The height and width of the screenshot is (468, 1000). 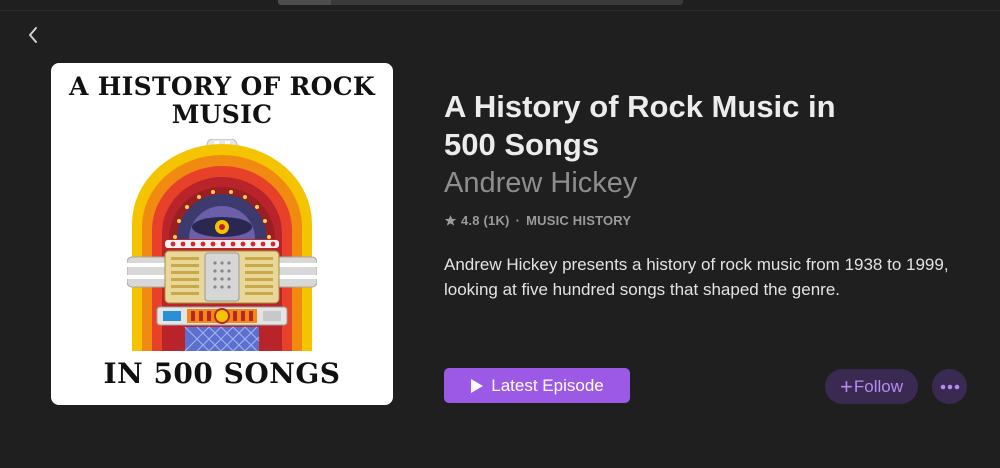 I want to click on ellipsis-icon, so click(x=949, y=386).